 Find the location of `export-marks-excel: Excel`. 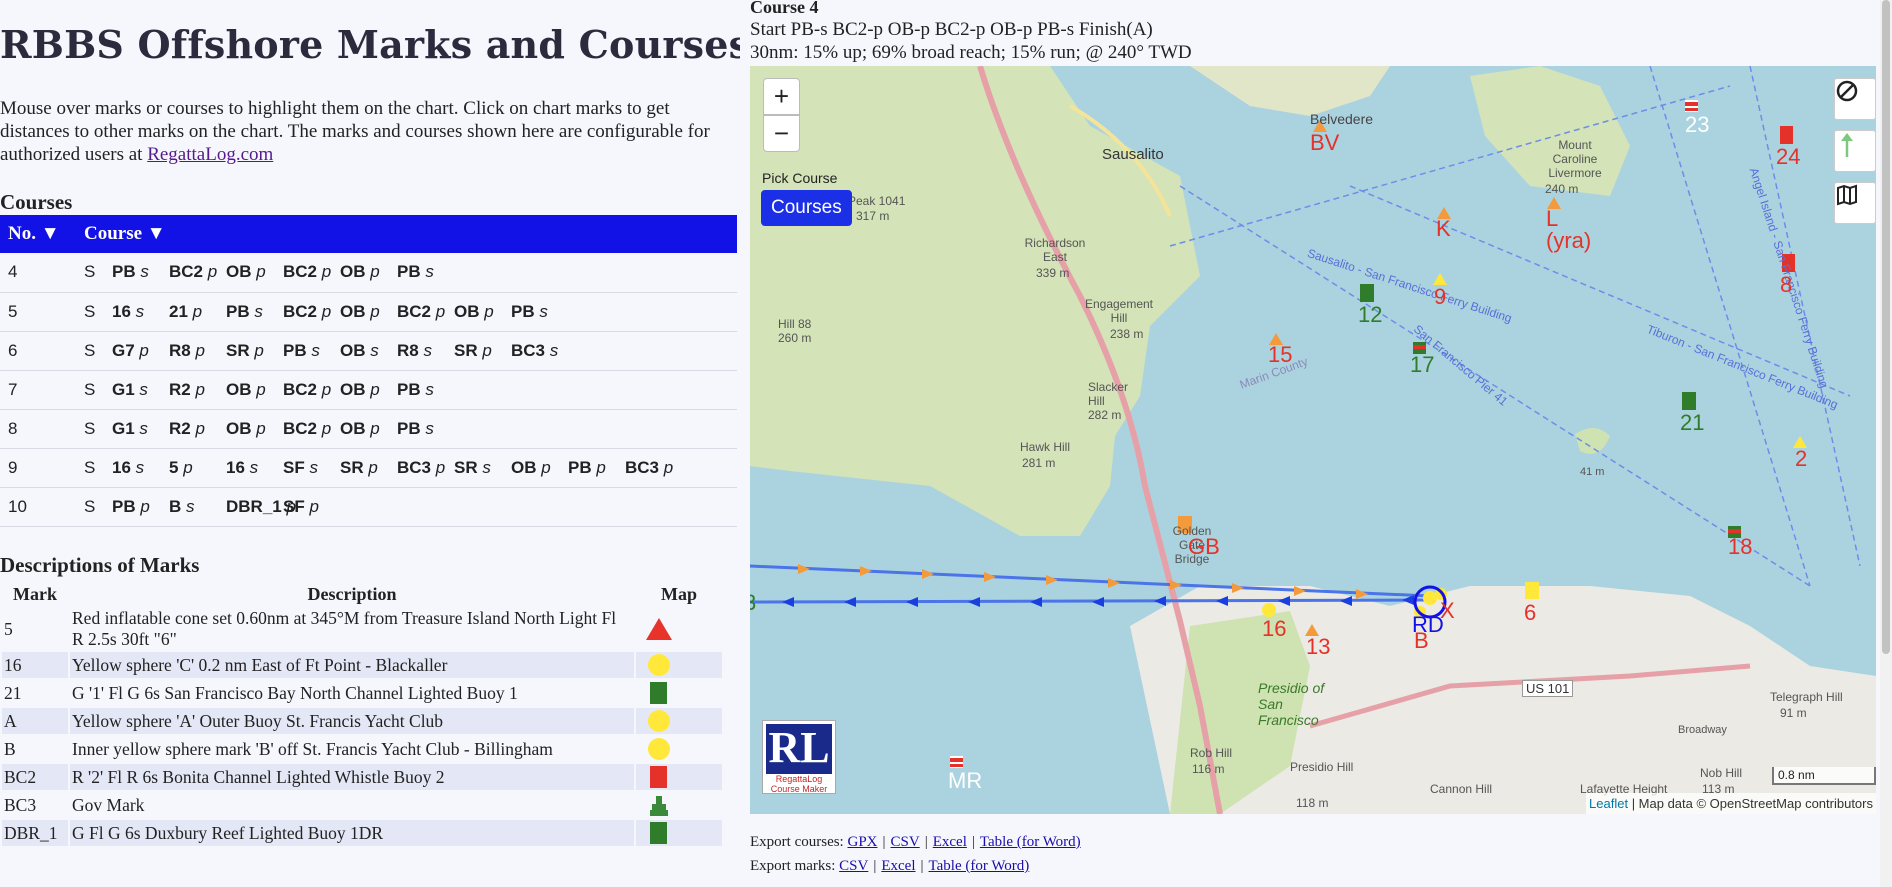

export-marks-excel: Excel is located at coordinates (898, 866).